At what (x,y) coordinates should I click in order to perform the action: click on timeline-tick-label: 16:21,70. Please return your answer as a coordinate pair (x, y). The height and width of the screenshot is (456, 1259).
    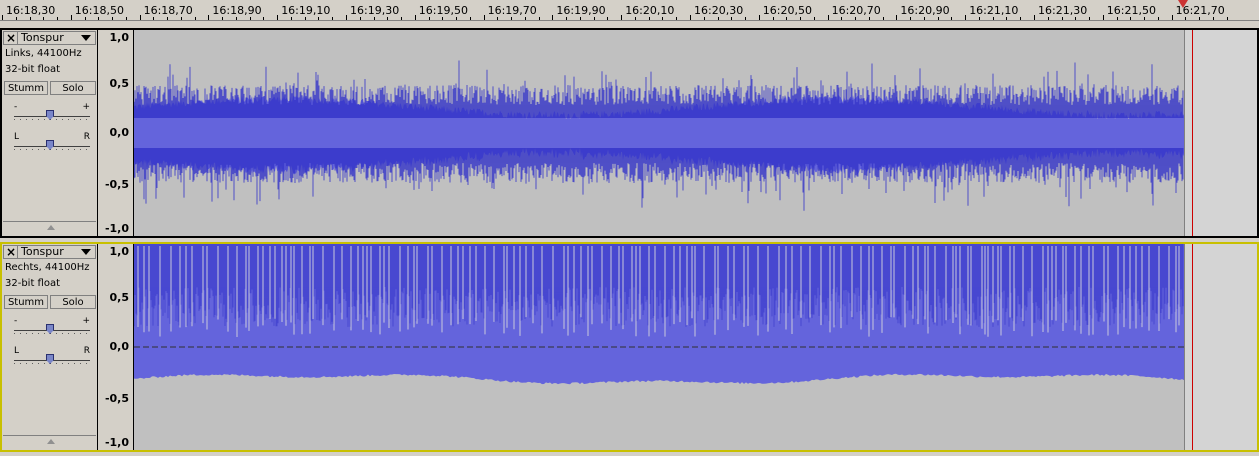
    Looking at the image, I should click on (1200, 10).